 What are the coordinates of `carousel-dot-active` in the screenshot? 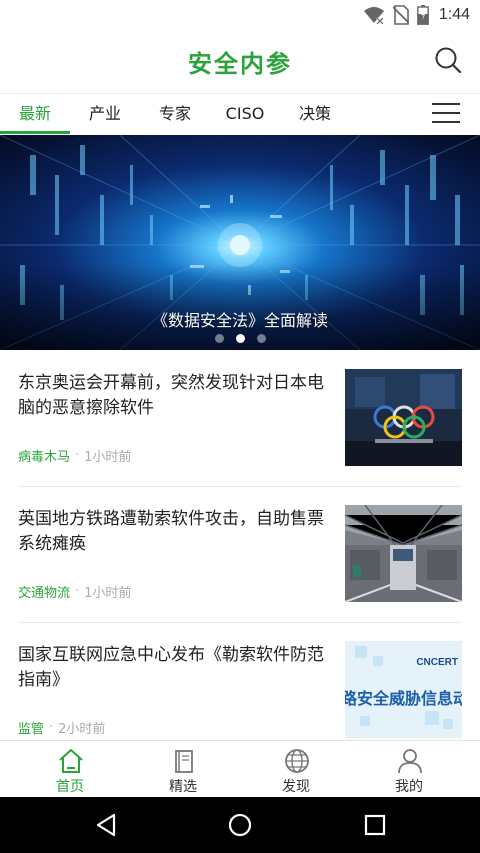 It's located at (240, 338).